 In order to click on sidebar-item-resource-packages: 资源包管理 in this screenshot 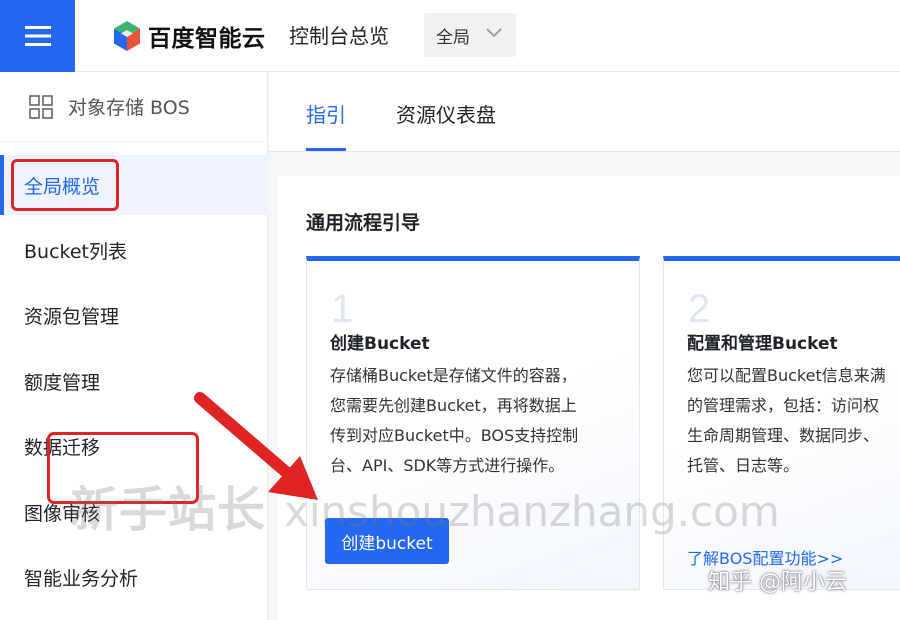, I will do `click(134, 315)`.